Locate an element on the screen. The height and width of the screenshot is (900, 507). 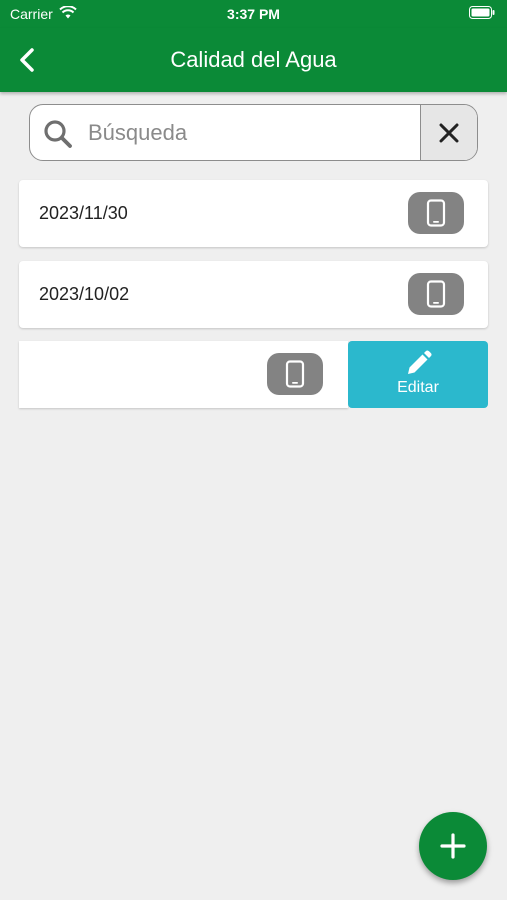
status-time: 3:37 PM is located at coordinates (253, 14).